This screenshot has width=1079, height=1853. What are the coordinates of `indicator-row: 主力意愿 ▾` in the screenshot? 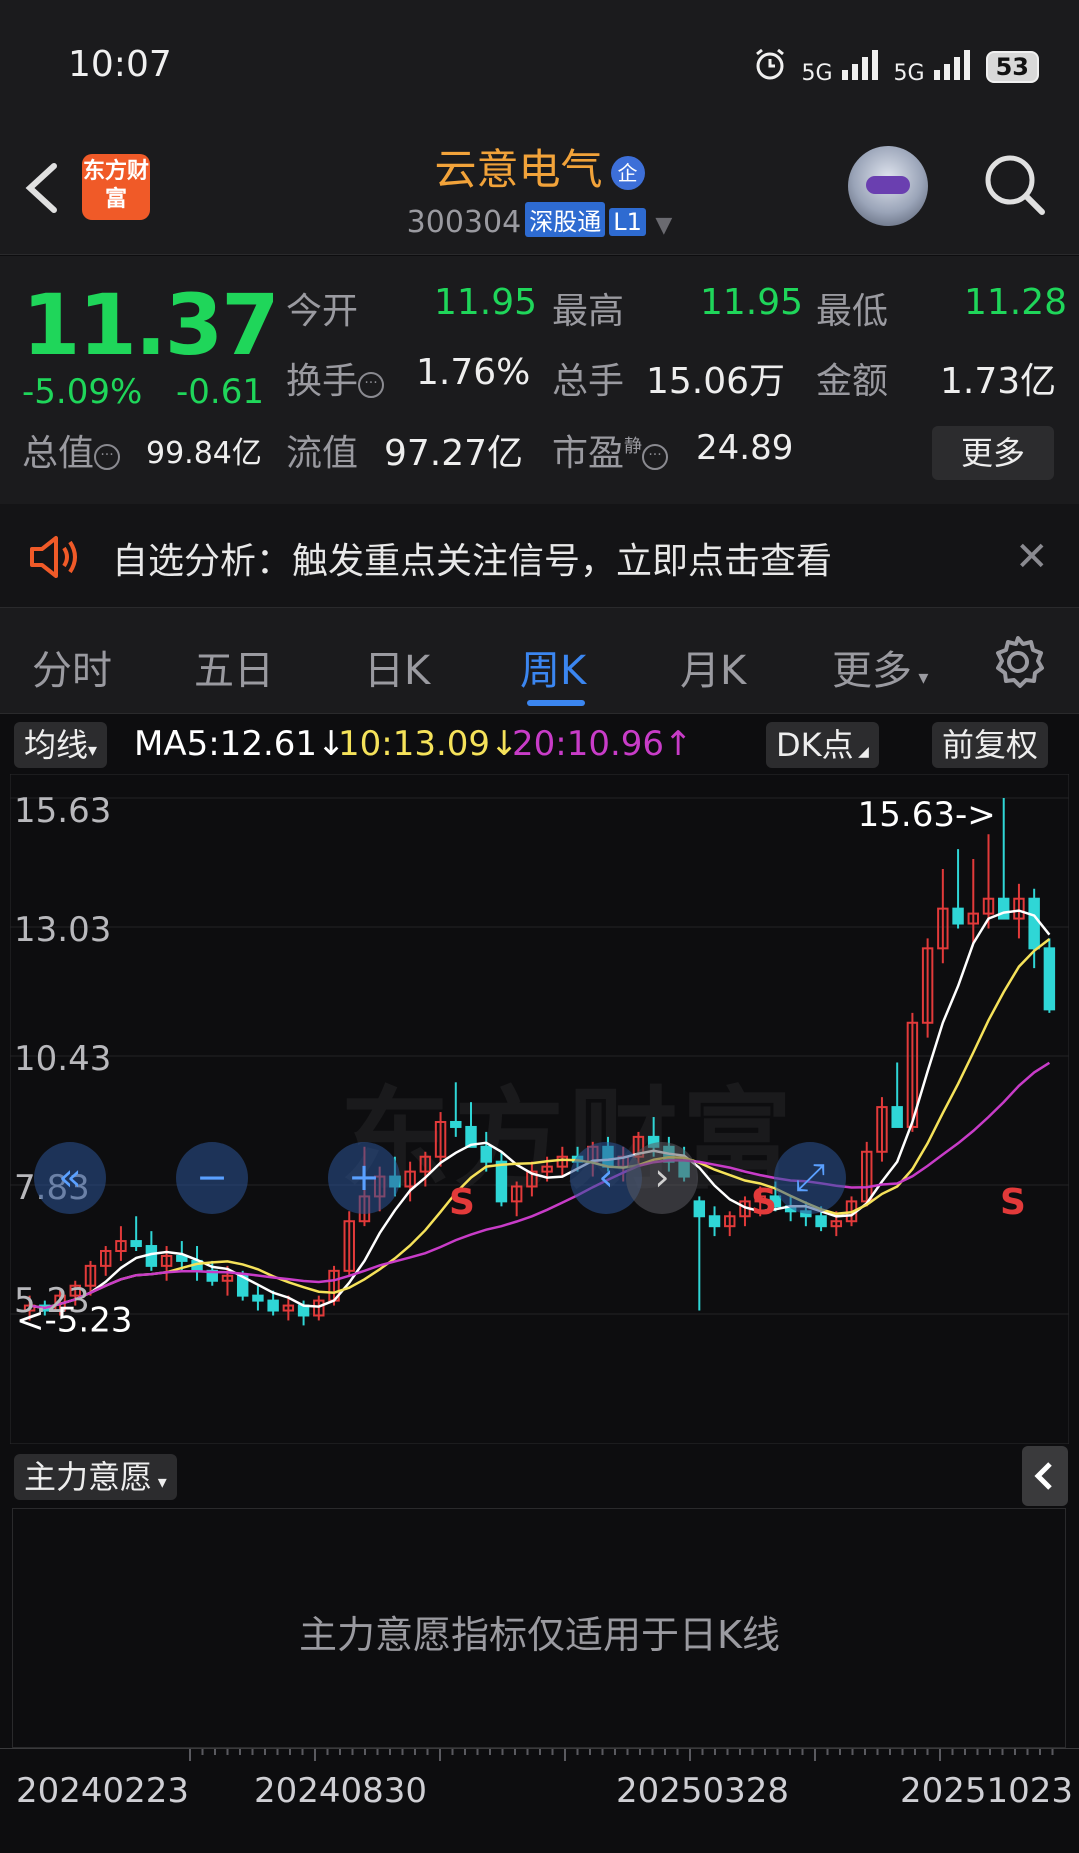 It's located at (539, 1478).